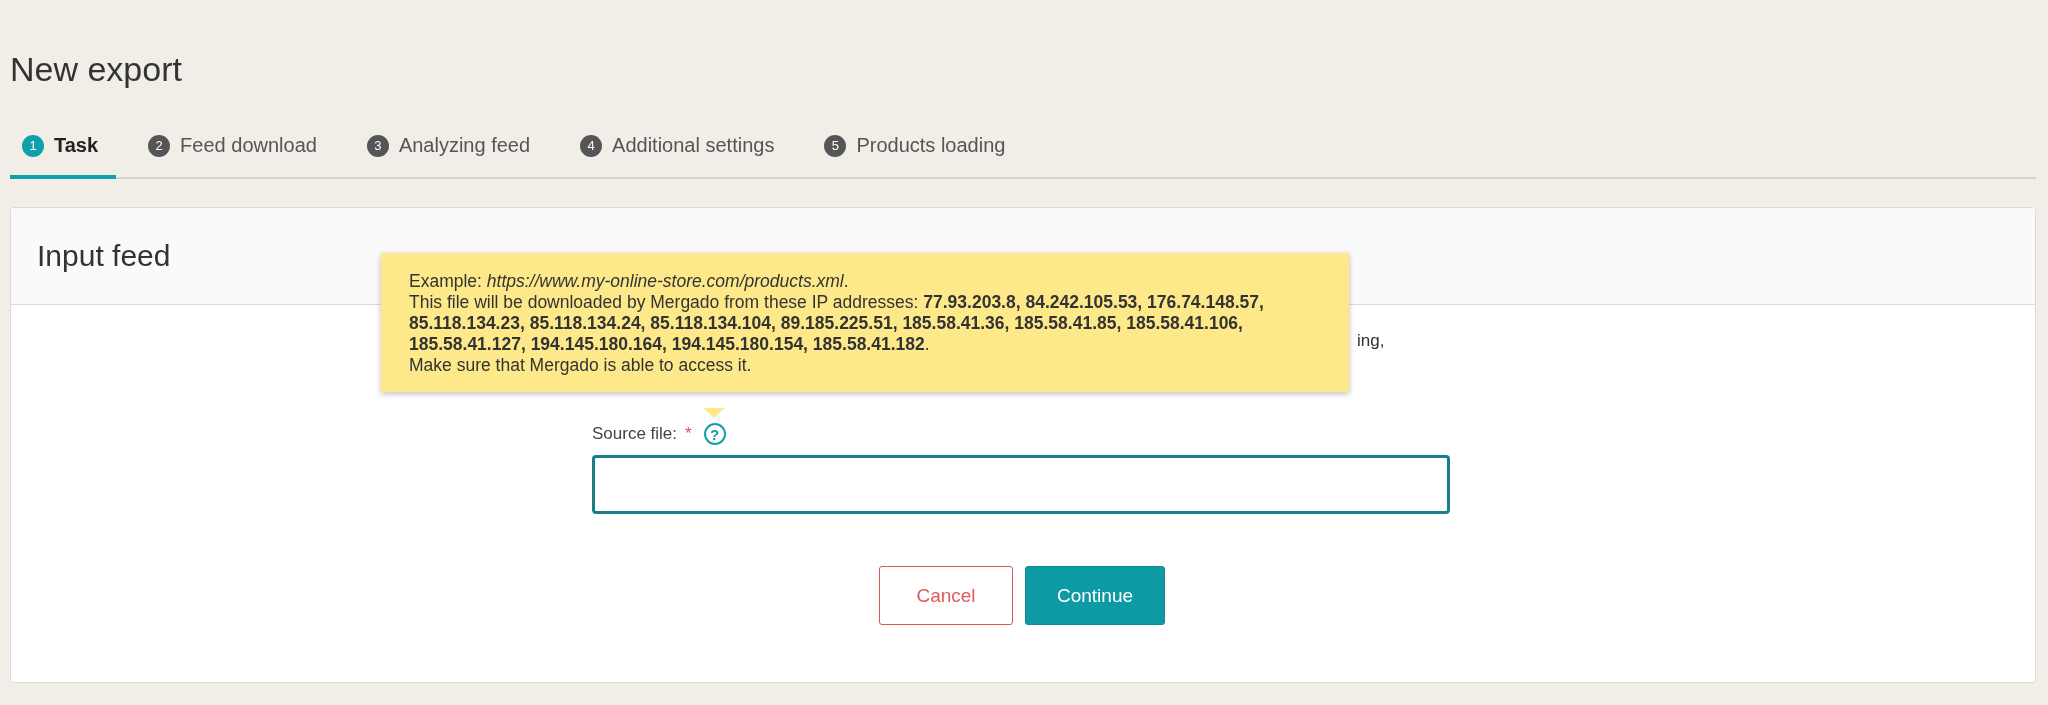  What do you see at coordinates (581, 365) in the screenshot?
I see `tooltip-text: Make sure that Mergado is able to access it.` at bounding box center [581, 365].